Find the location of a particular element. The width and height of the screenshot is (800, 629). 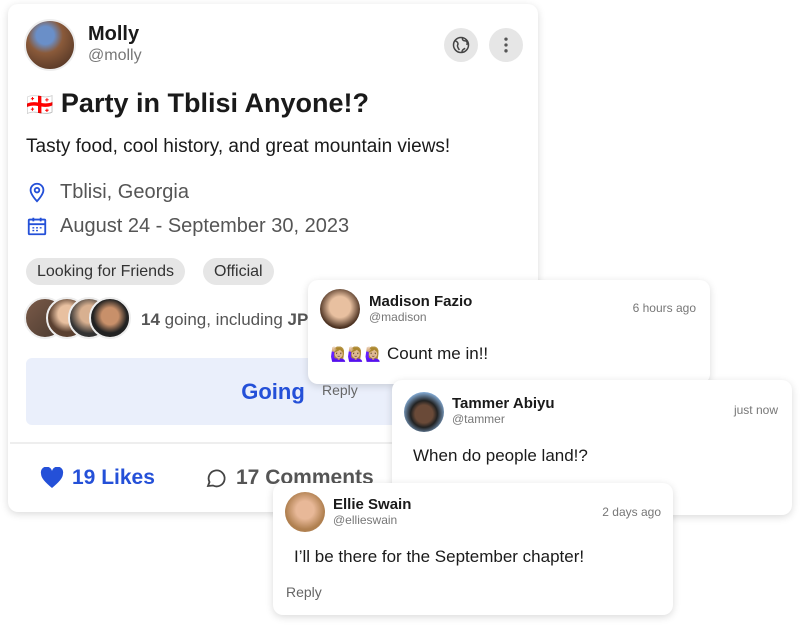

attendee-avatar is located at coordinates (110, 318).